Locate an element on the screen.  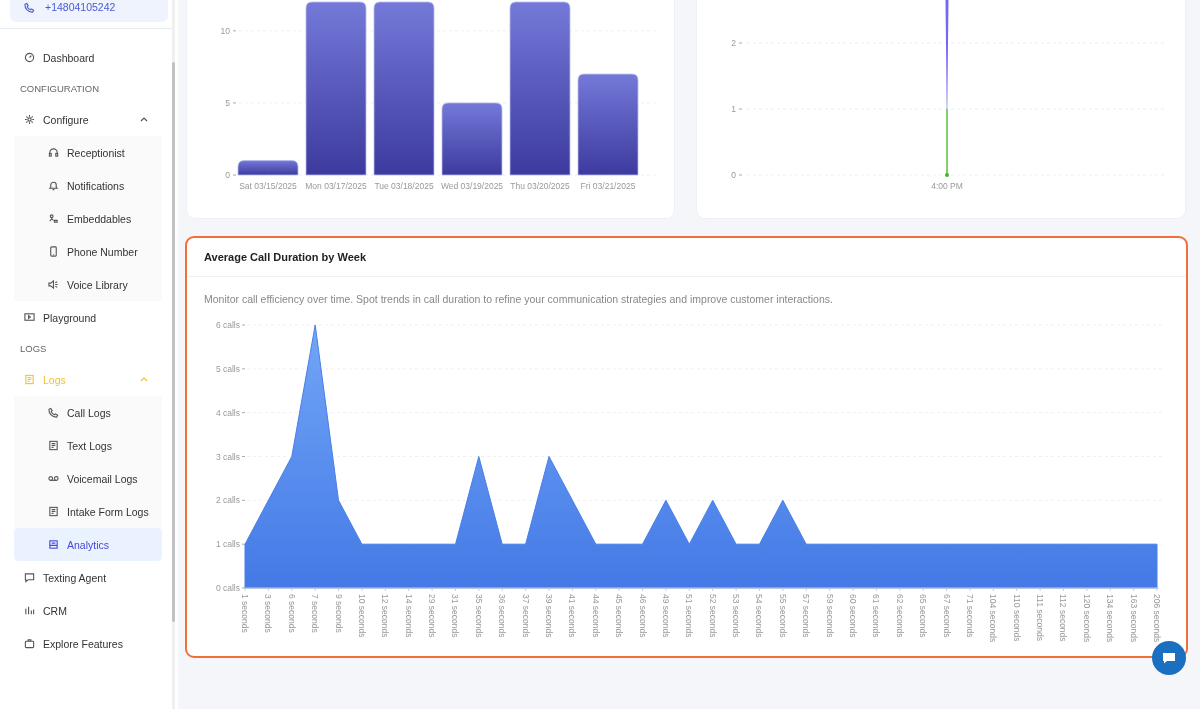
bar is located at coordinates (268, 168).